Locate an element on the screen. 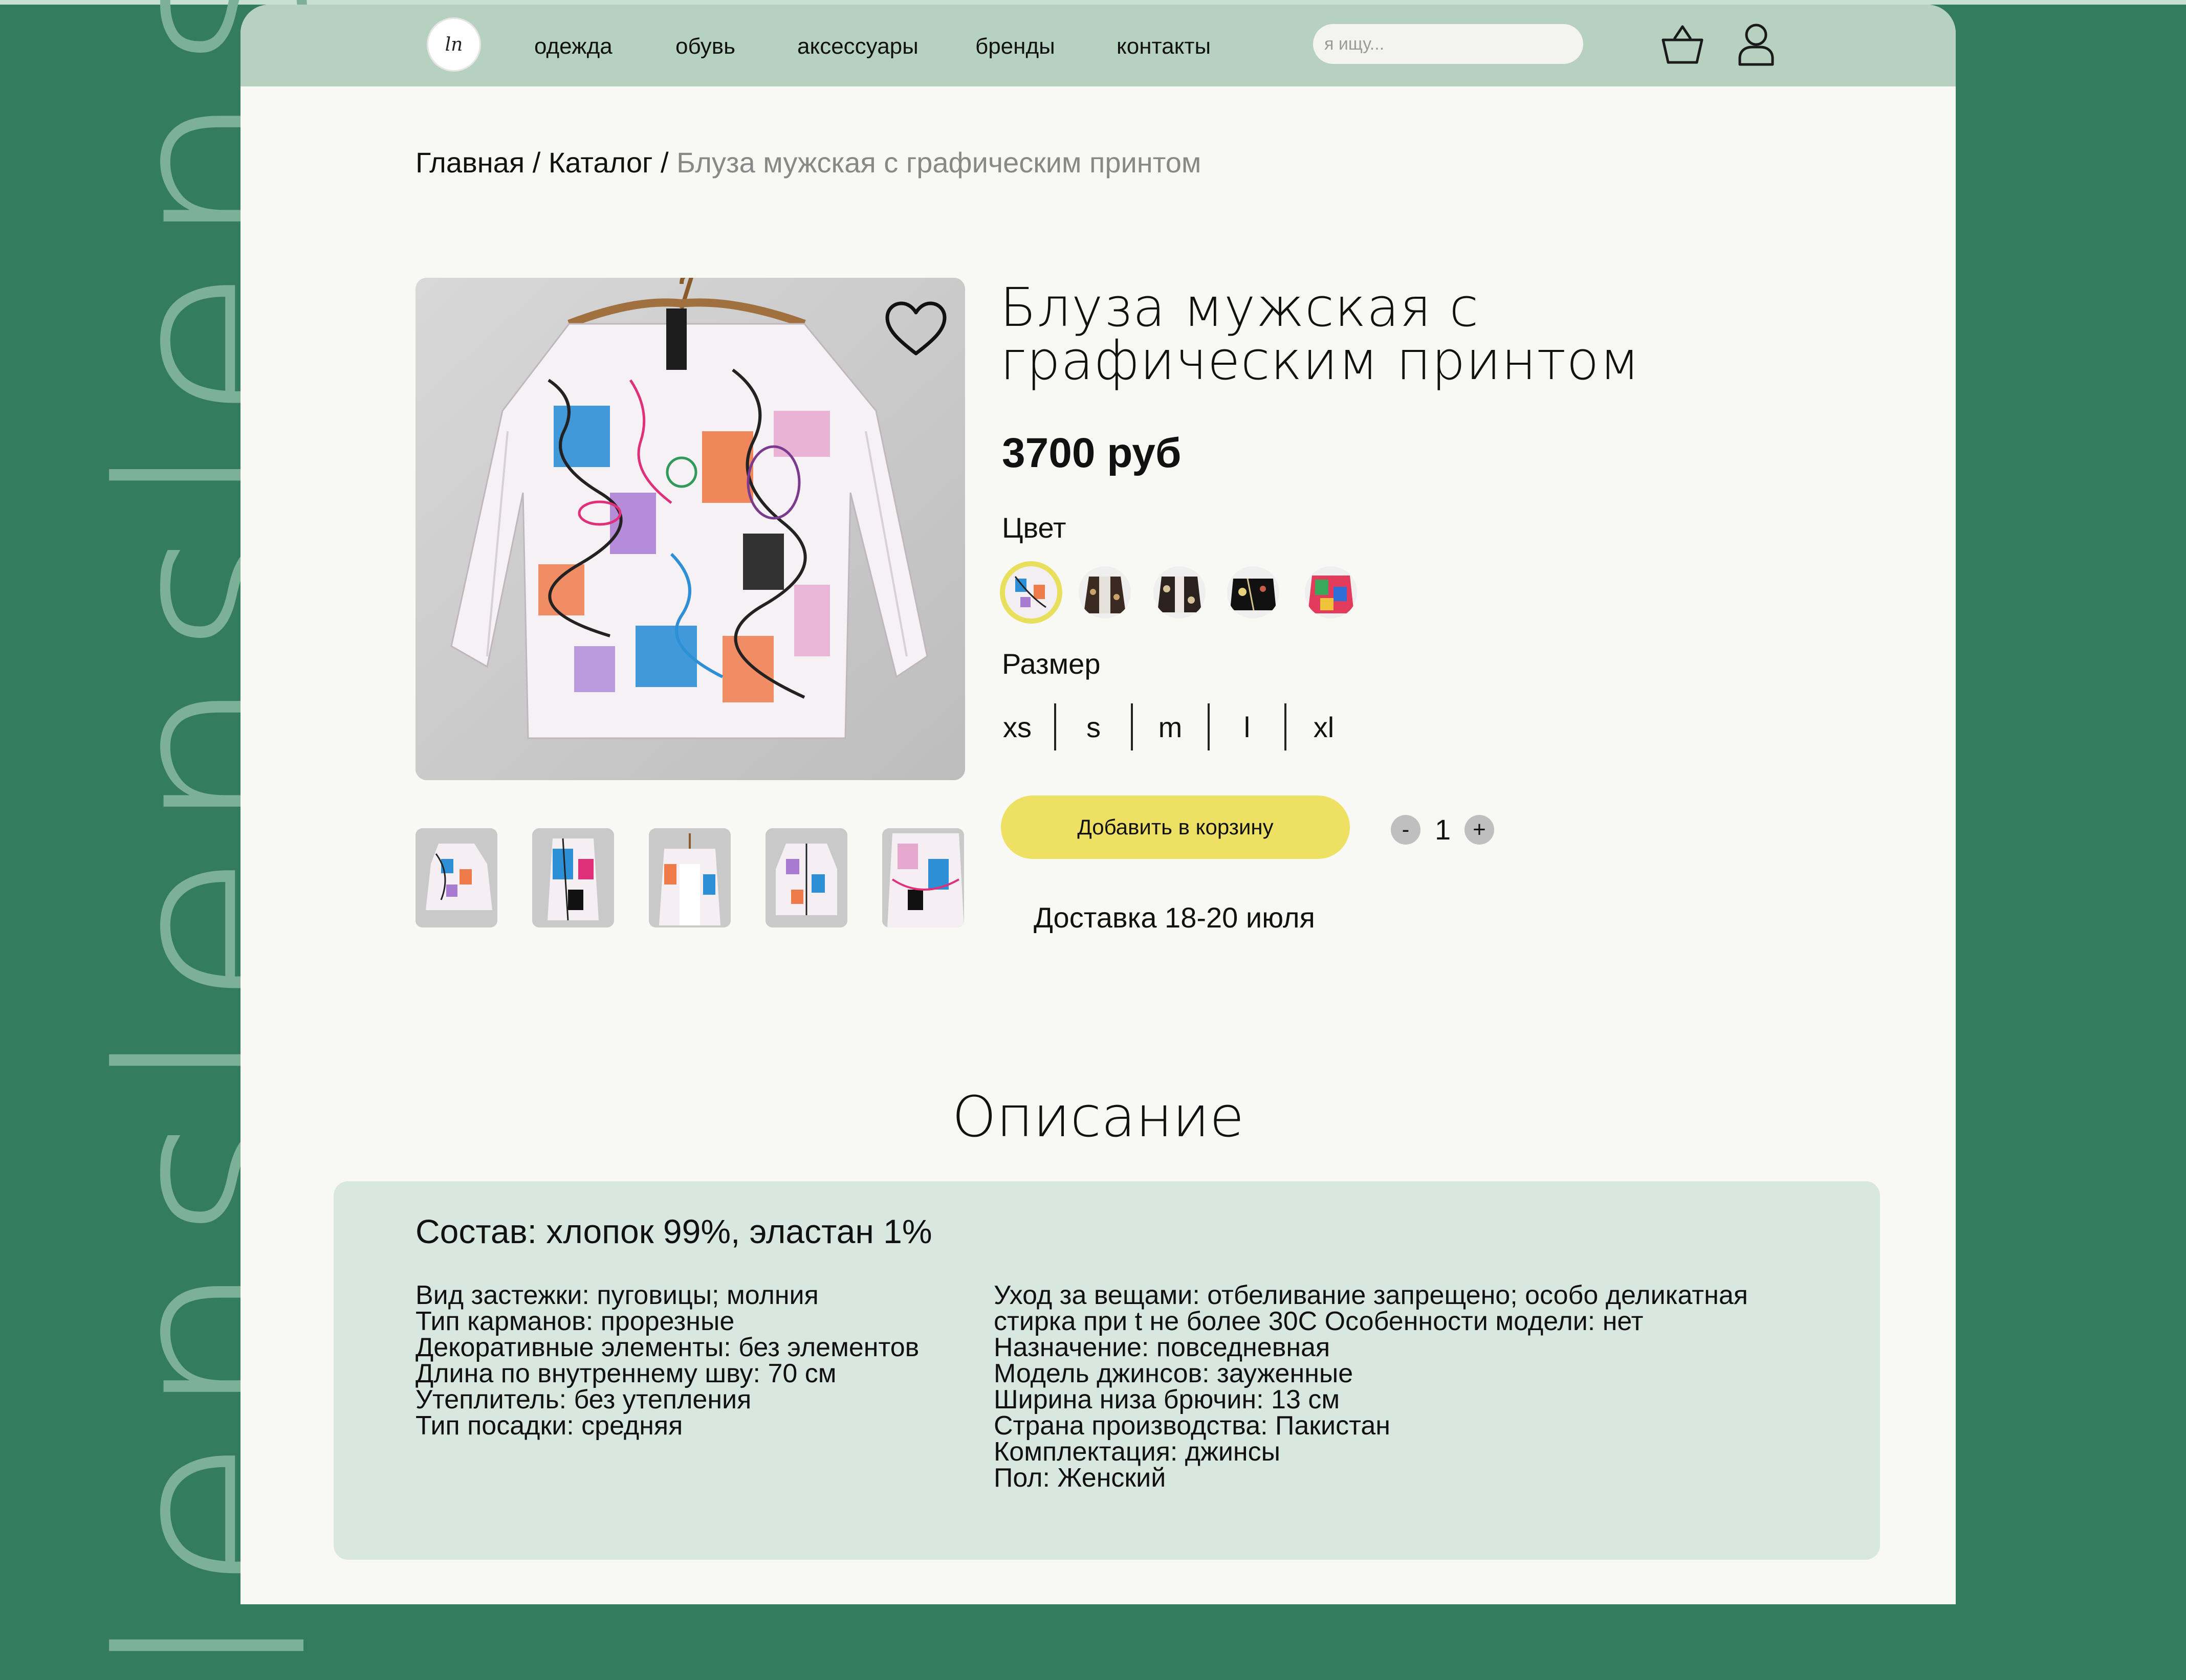  breadcrumb-home: Главная is located at coordinates (470, 162).